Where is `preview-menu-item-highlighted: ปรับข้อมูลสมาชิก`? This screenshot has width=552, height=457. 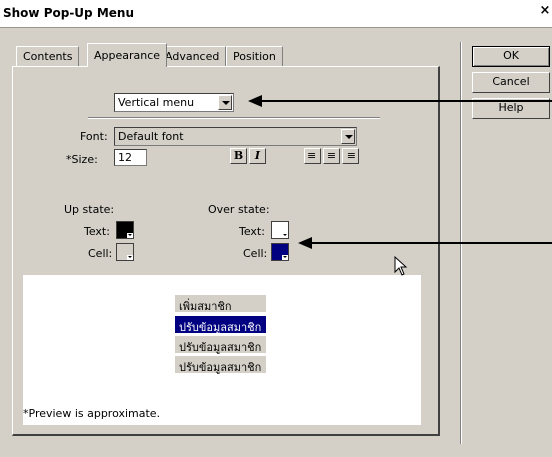 preview-menu-item-highlighted: ปรับข้อมูลสมาชิก is located at coordinates (220, 325).